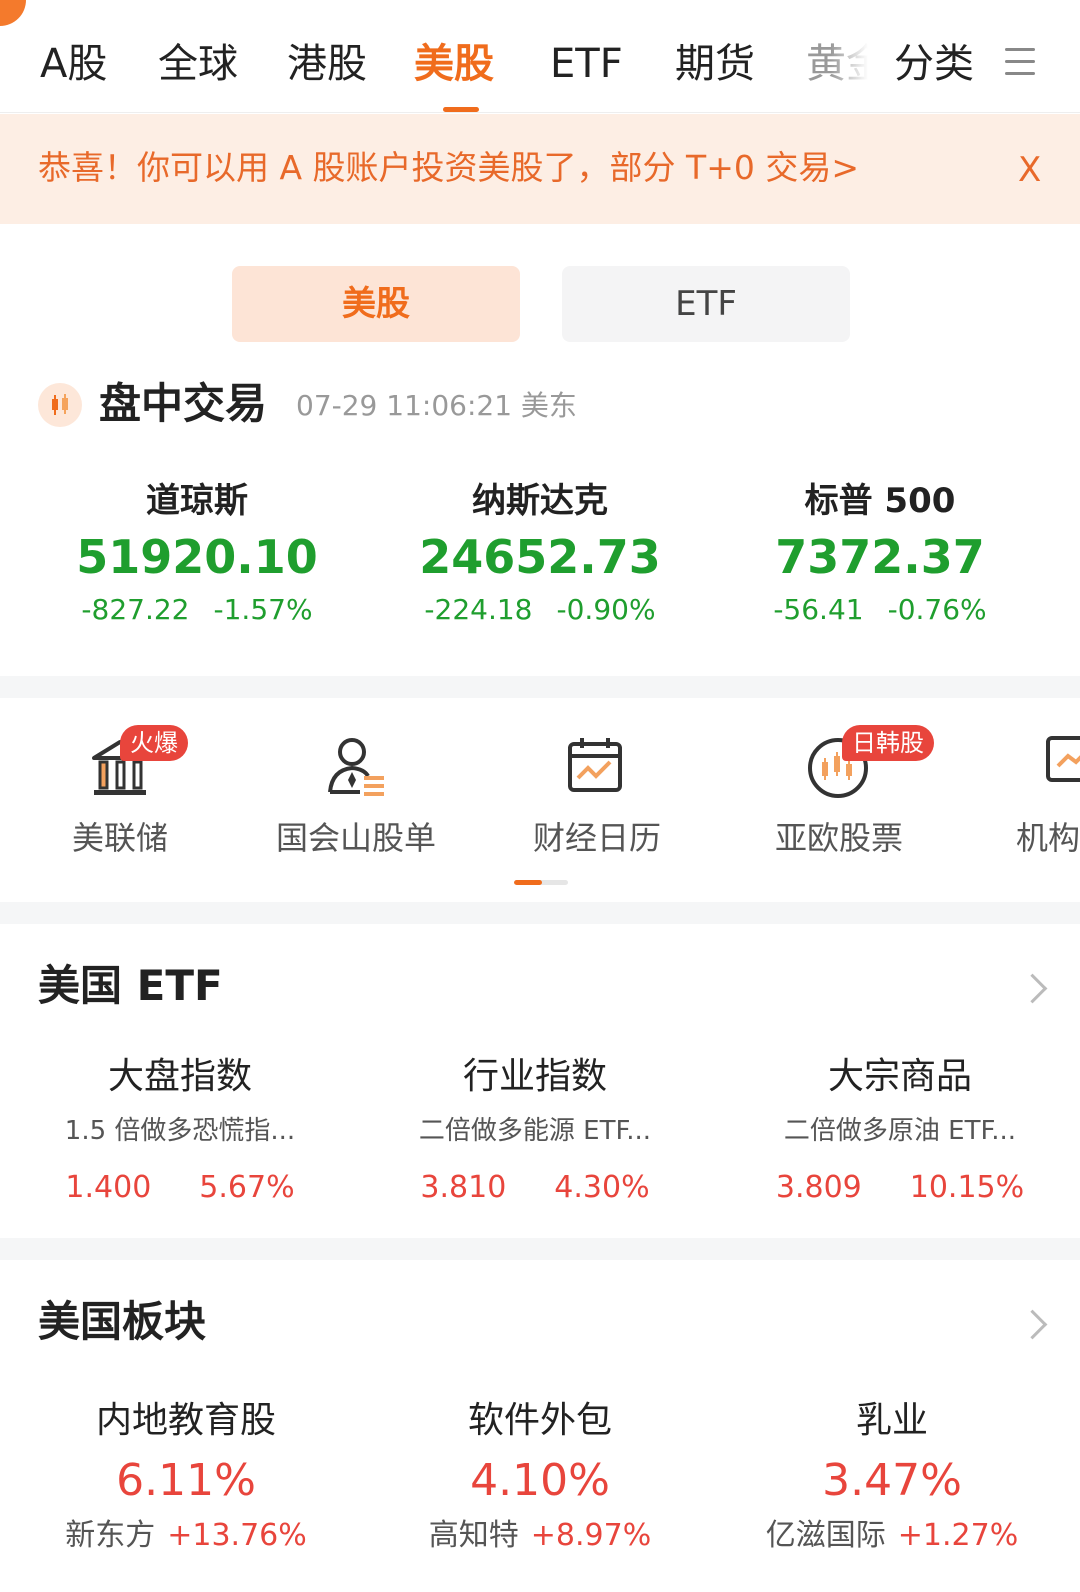 The image size is (1080, 1592). What do you see at coordinates (540, 1481) in the screenshot?
I see `sector-percent: 4.10%` at bounding box center [540, 1481].